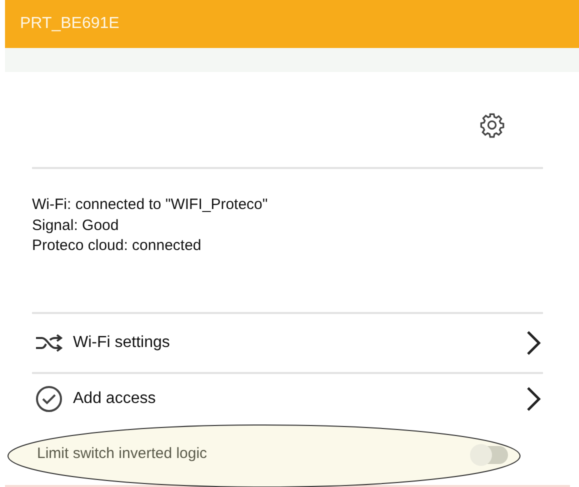 This screenshot has height=487, width=579. I want to click on status-text: Proteco cloud: connected, so click(117, 246).